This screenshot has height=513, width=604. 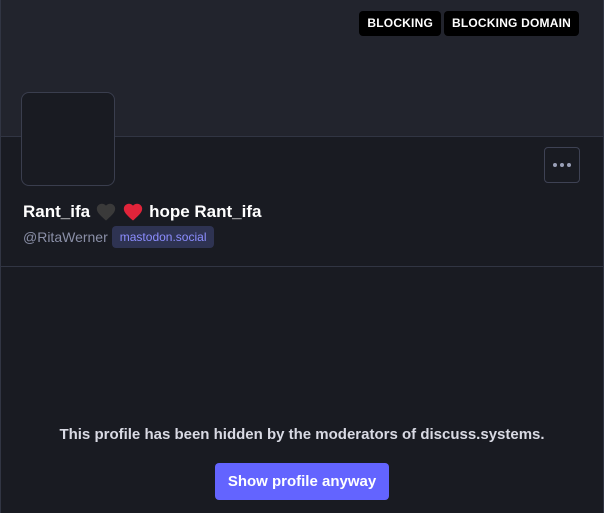 What do you see at coordinates (205, 211) in the screenshot?
I see `display-name-suffix: hope Rant_ifa` at bounding box center [205, 211].